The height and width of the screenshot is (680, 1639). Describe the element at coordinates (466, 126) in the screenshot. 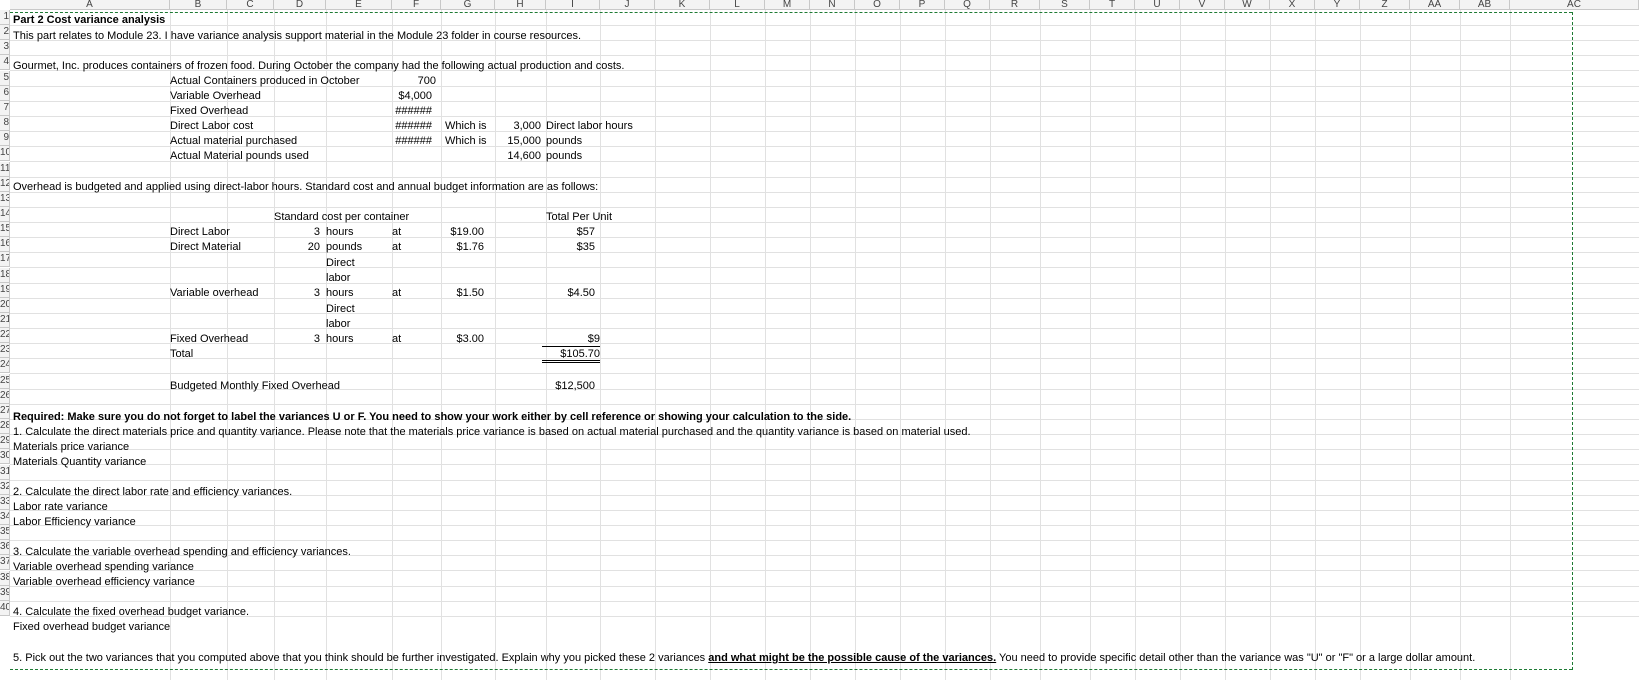

I see `cell-dl-which: Which is` at that location.